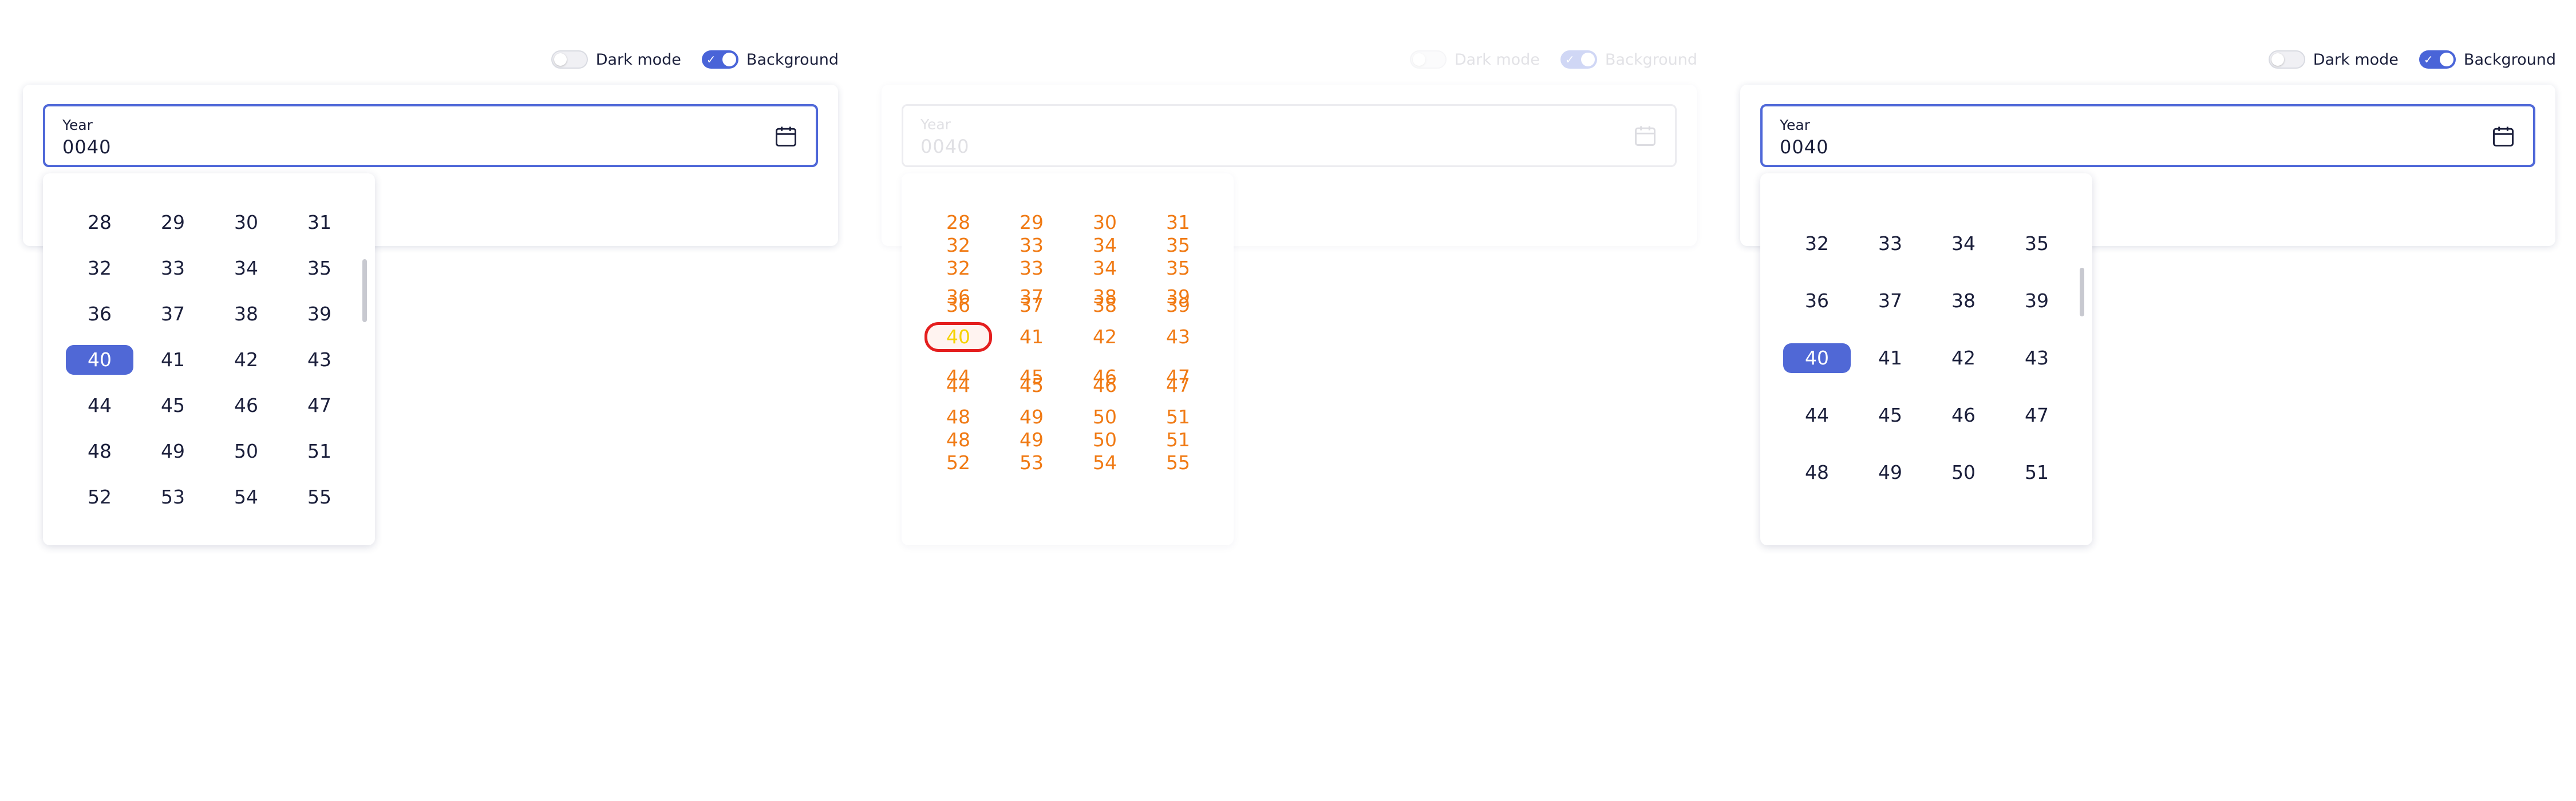 The image size is (2576, 801). I want to click on ghost-year-cell: 55, so click(1178, 463).